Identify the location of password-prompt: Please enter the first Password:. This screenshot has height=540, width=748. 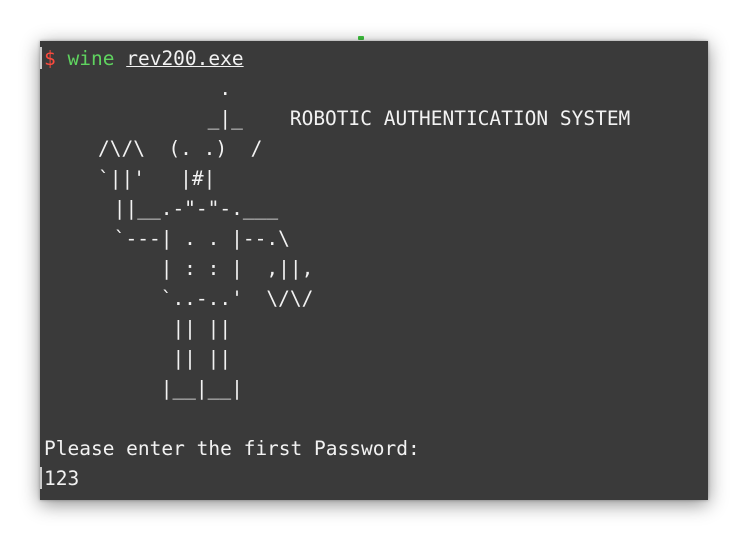
(232, 448).